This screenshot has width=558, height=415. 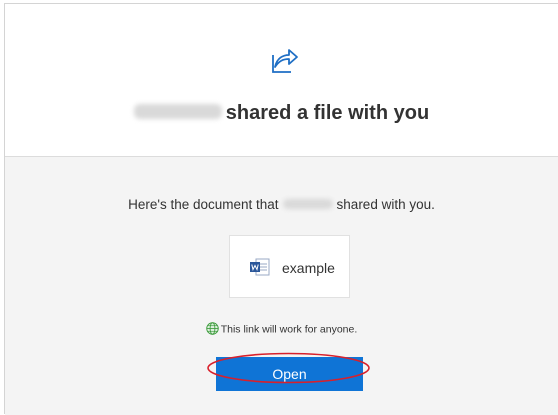 I want to click on intro-suffix: shared with you., so click(x=385, y=204).